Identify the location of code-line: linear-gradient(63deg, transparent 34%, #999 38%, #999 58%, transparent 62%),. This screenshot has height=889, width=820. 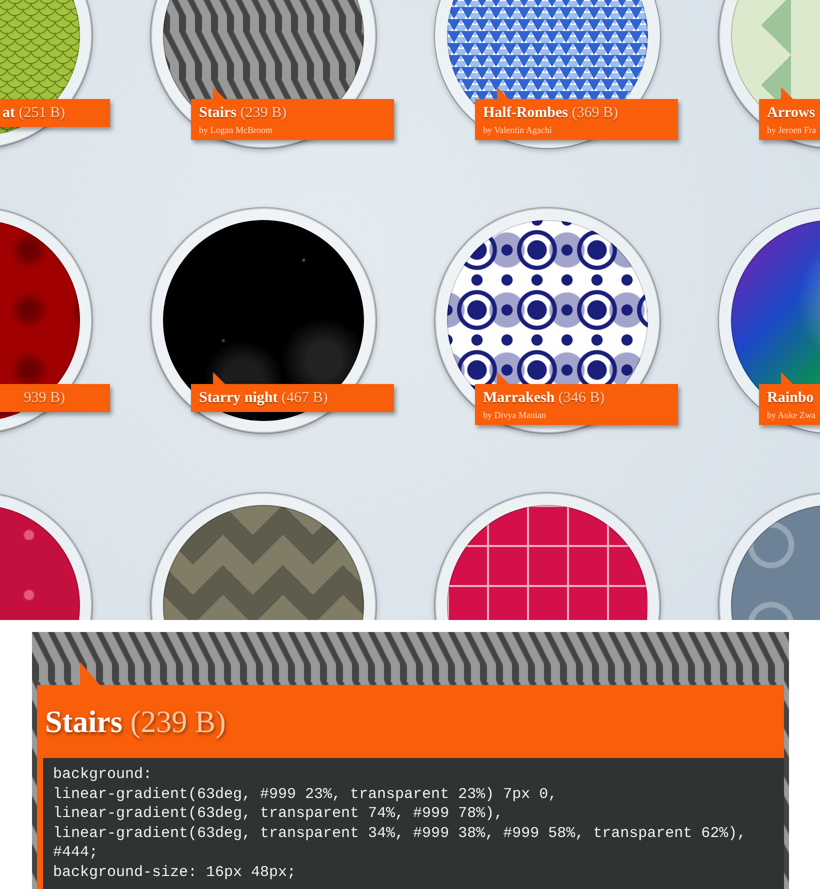
(400, 833).